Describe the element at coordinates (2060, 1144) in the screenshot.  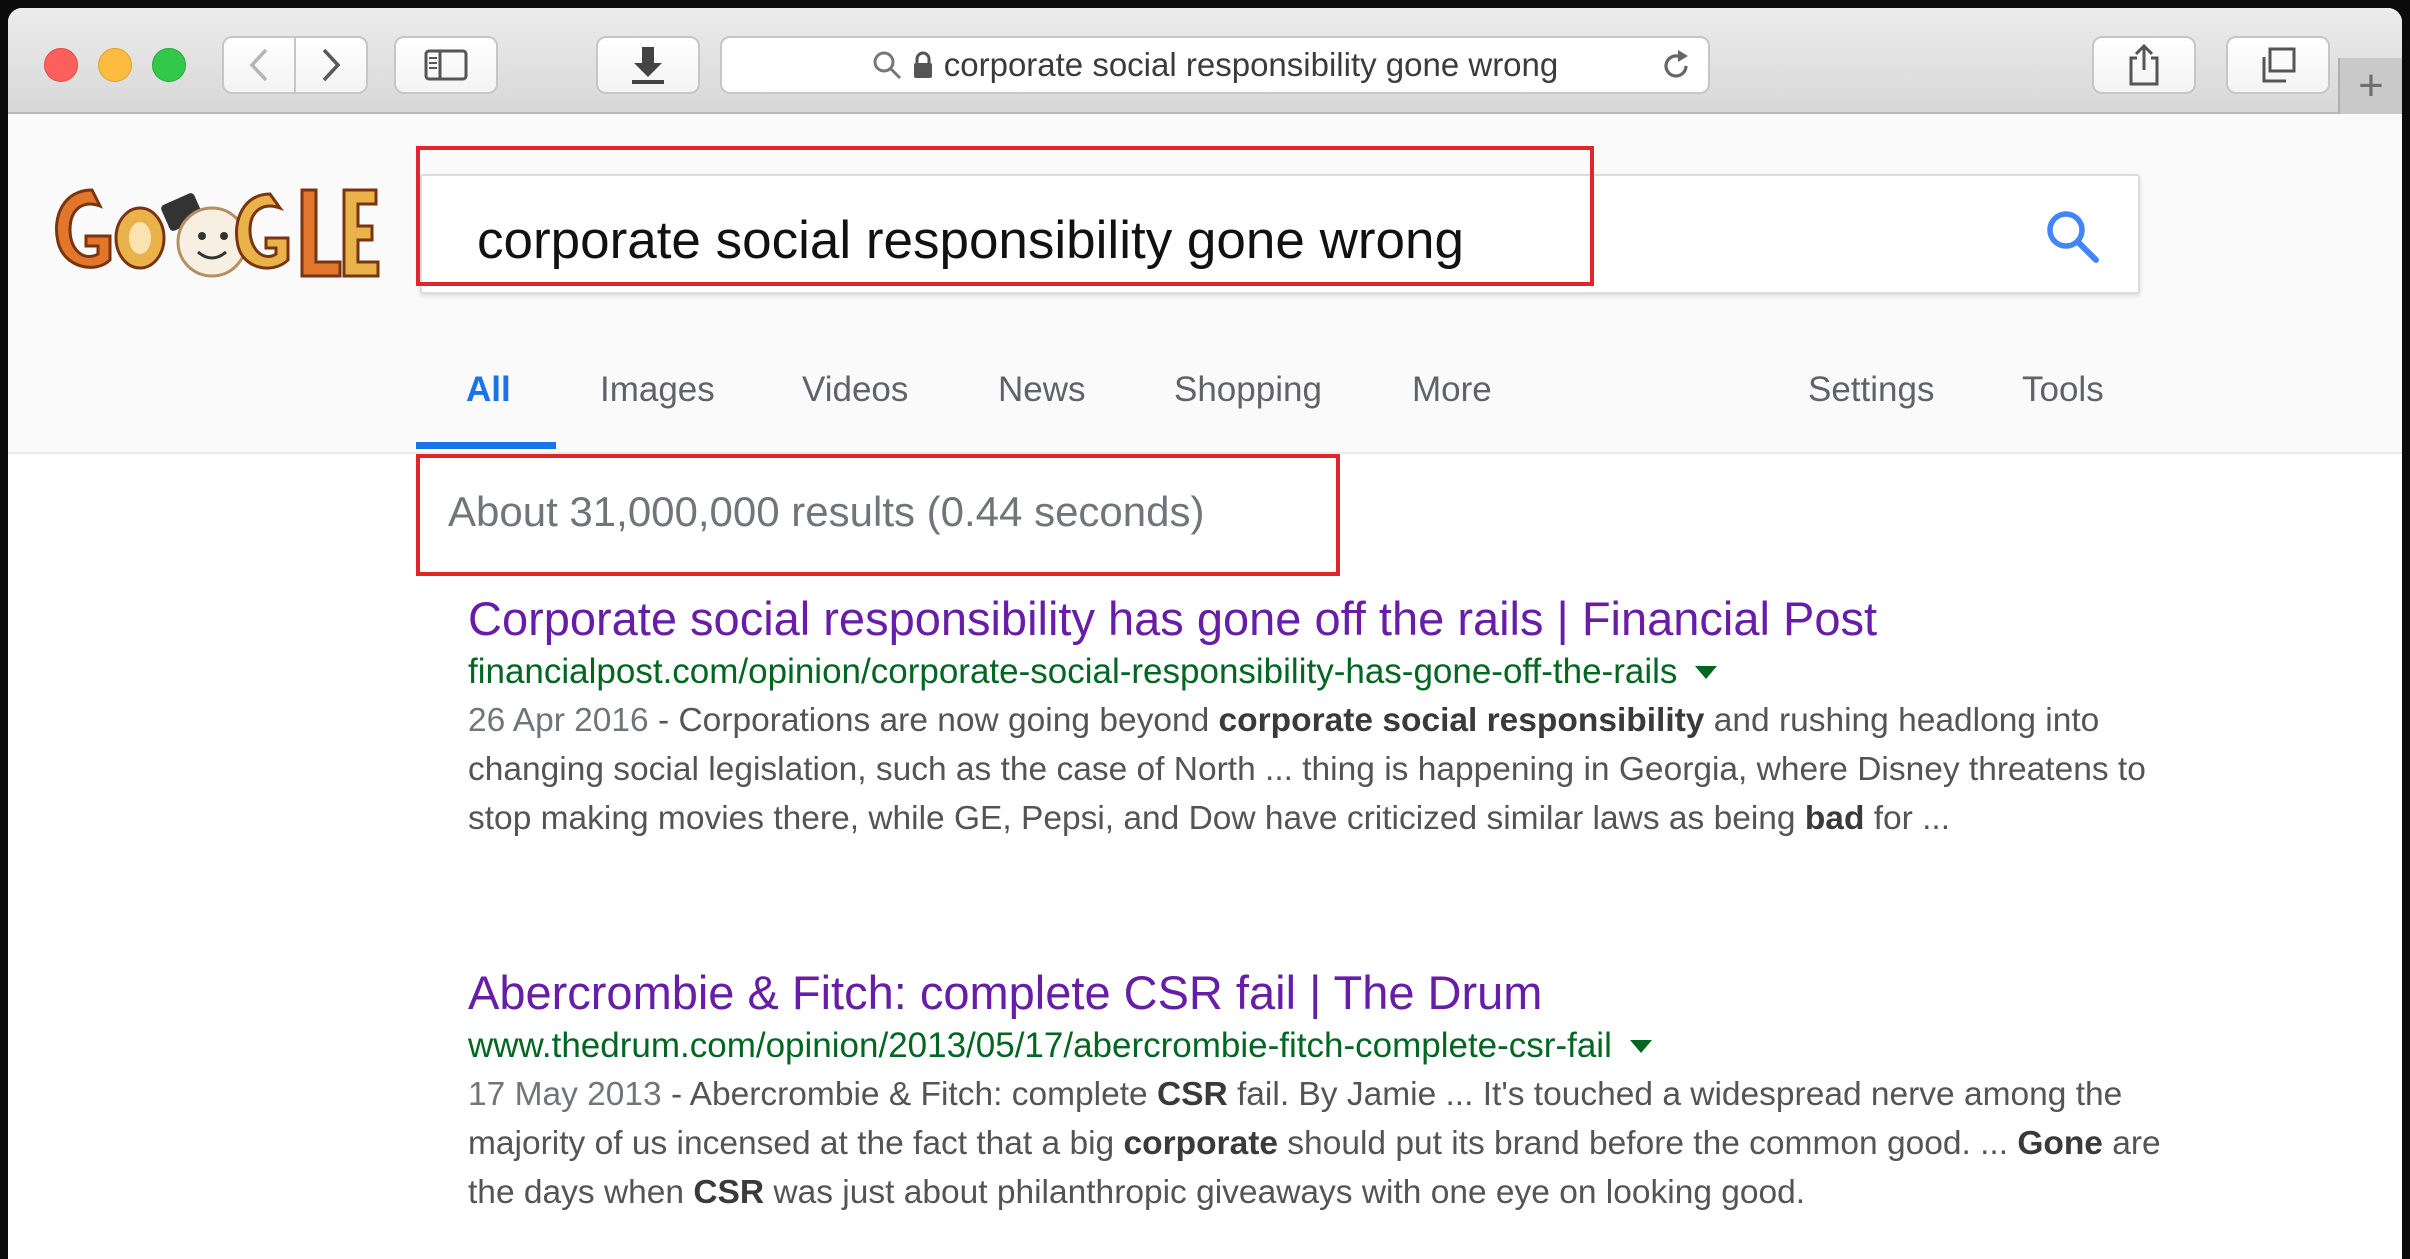
I see `snippet-highlight: Gone` at that location.